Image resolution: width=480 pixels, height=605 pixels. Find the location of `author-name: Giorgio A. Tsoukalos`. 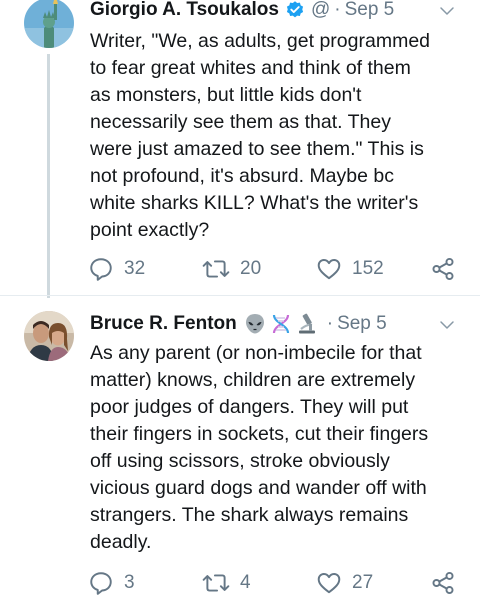

author-name: Giorgio A. Tsoukalos is located at coordinates (184, 10).